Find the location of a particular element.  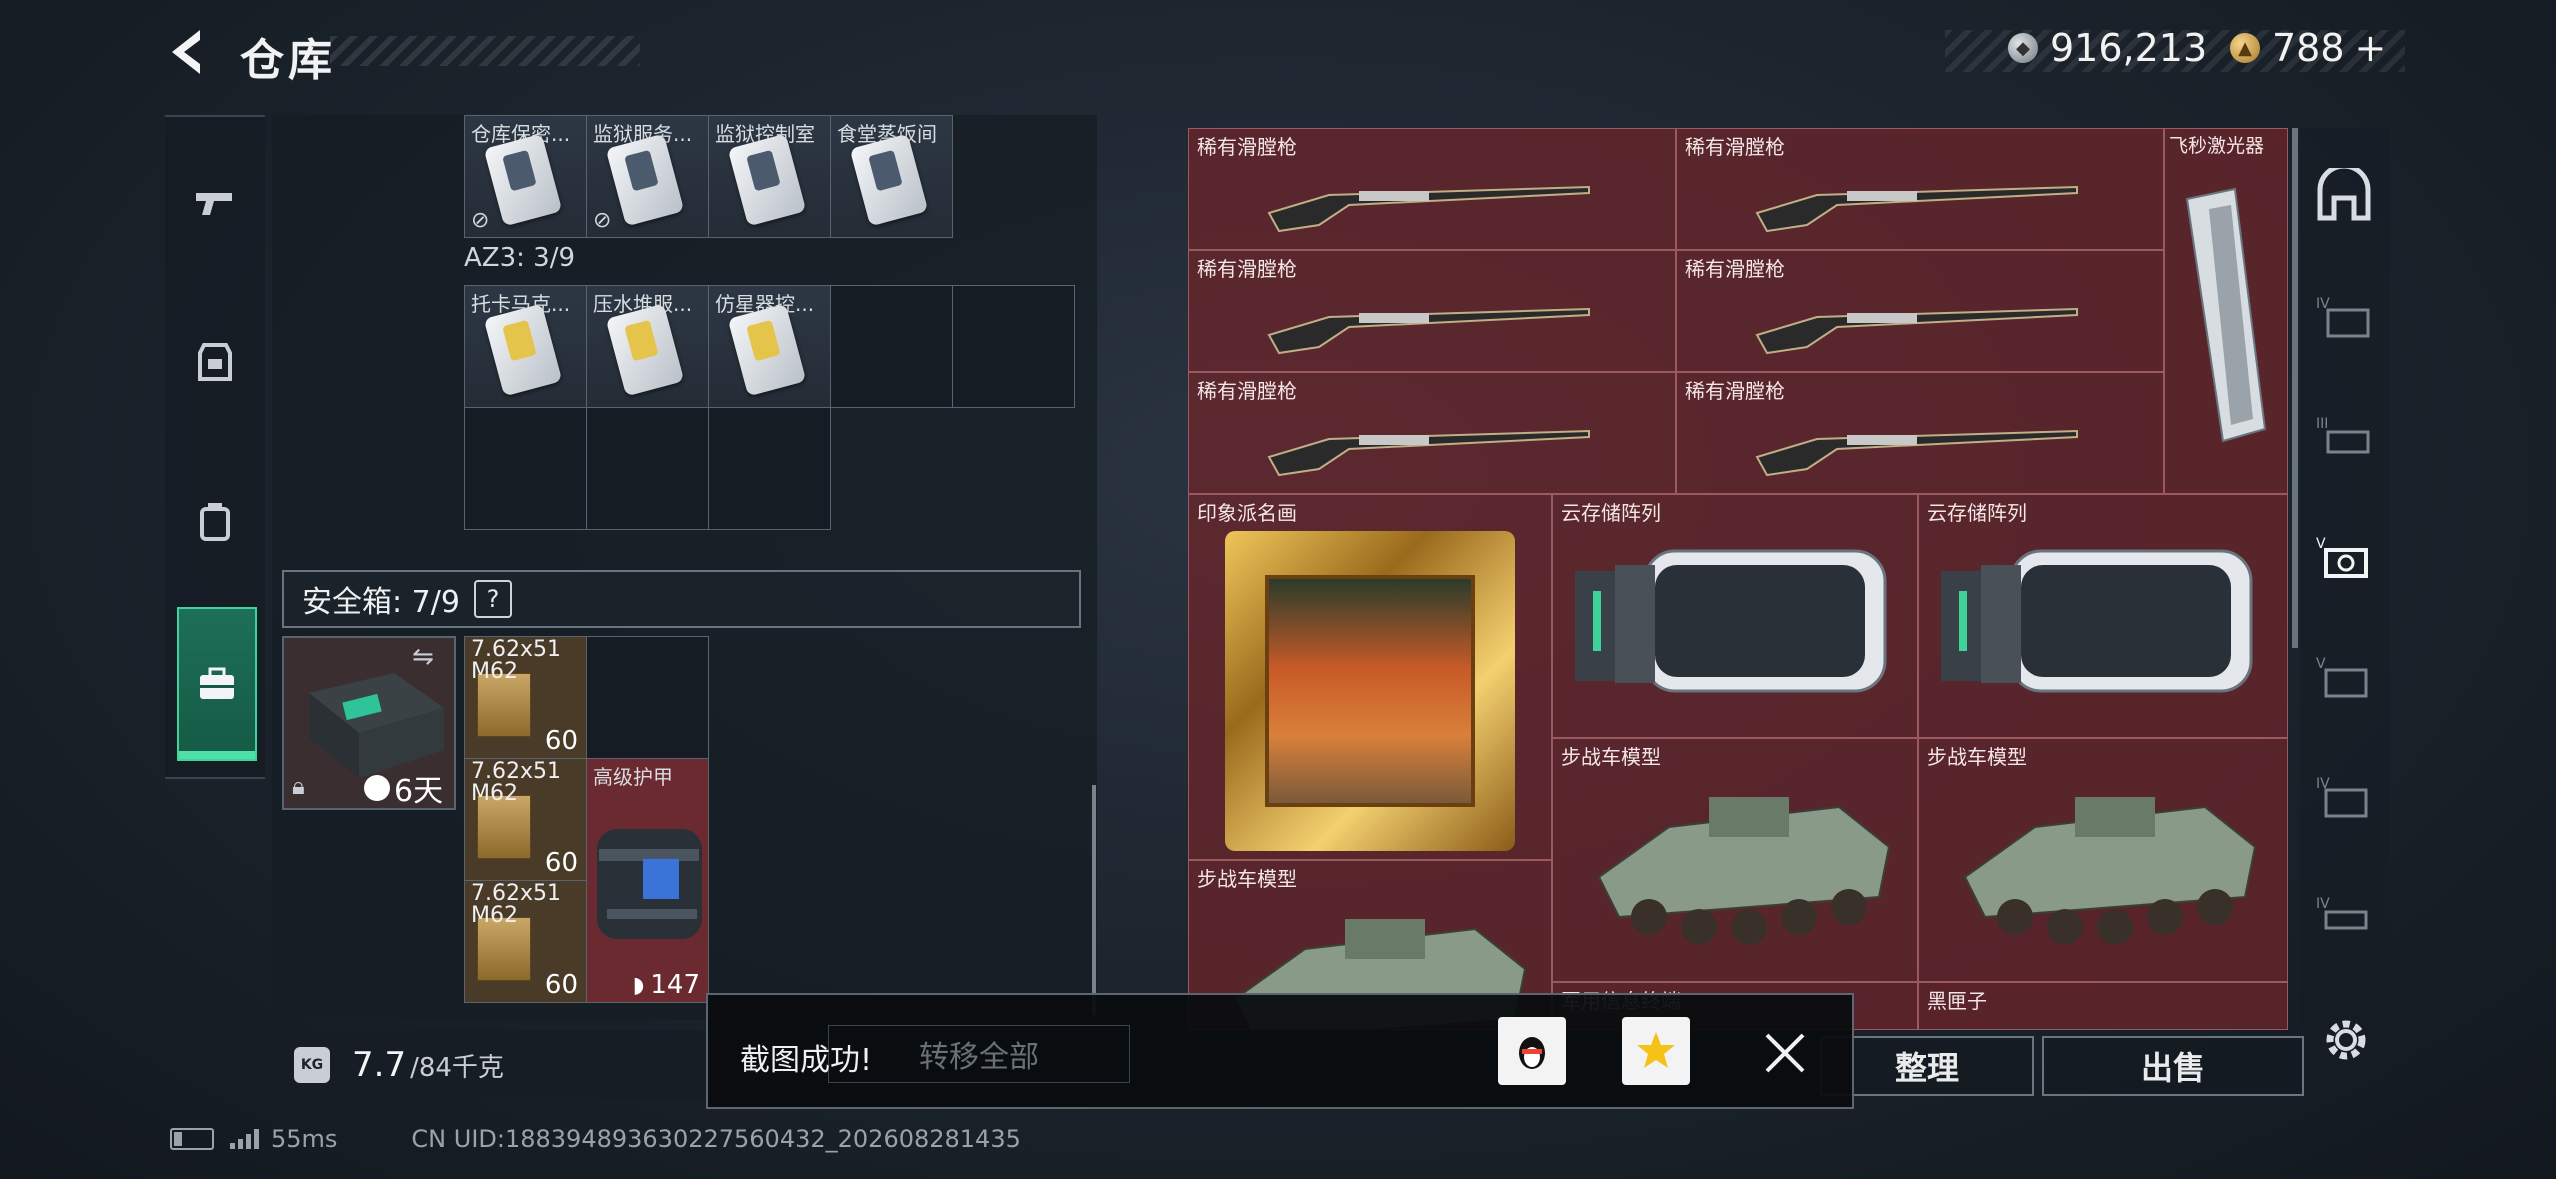

stash-item-painting: 印象派名画 is located at coordinates (1370, 677).